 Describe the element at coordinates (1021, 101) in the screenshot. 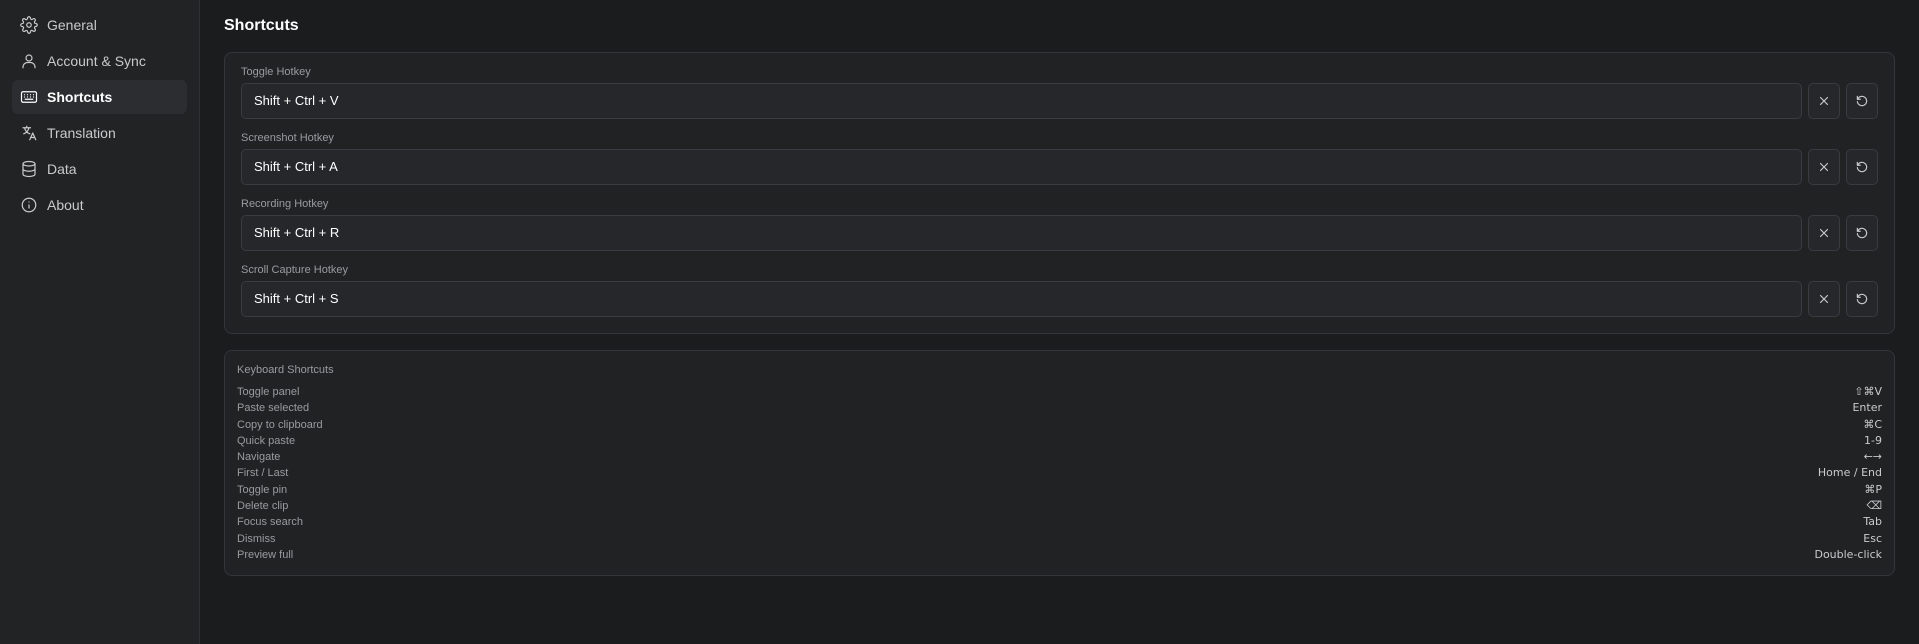

I see `hotkey-input: Shift + Ctrl + V` at that location.